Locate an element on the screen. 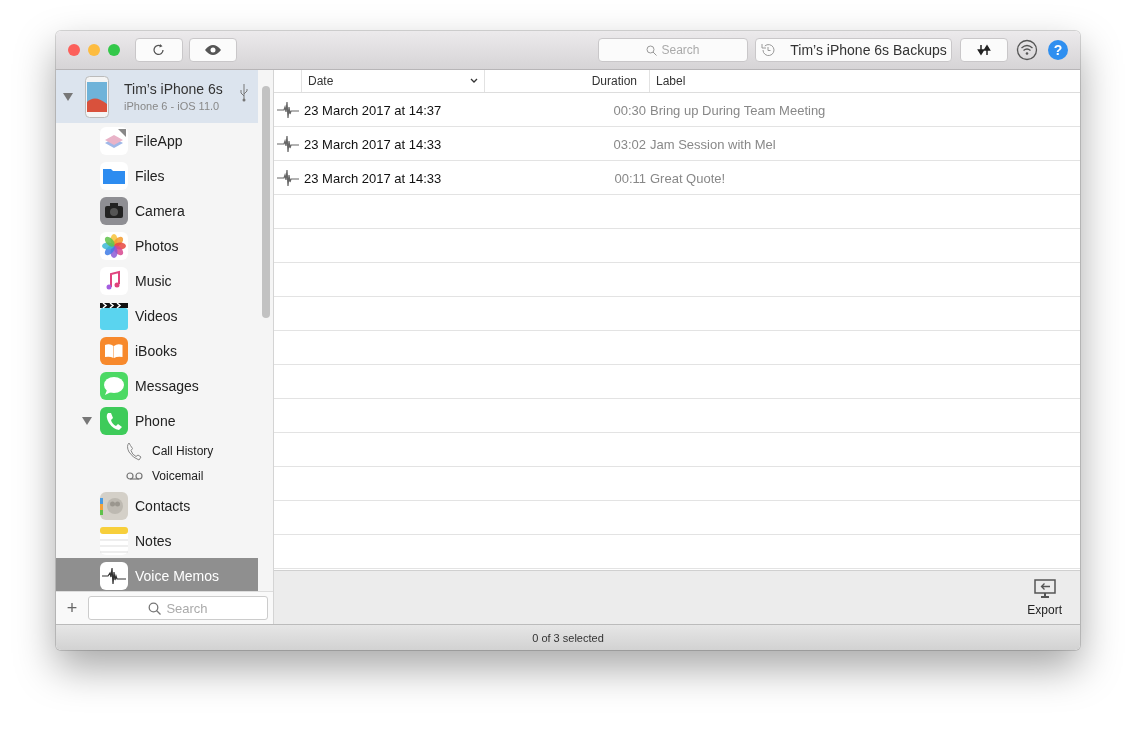  usb-icon is located at coordinates (244, 93).